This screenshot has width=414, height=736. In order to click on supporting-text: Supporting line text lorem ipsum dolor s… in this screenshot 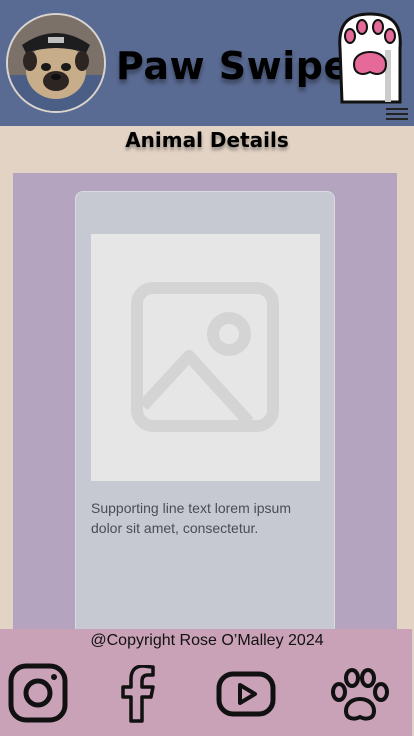, I will do `click(191, 518)`.